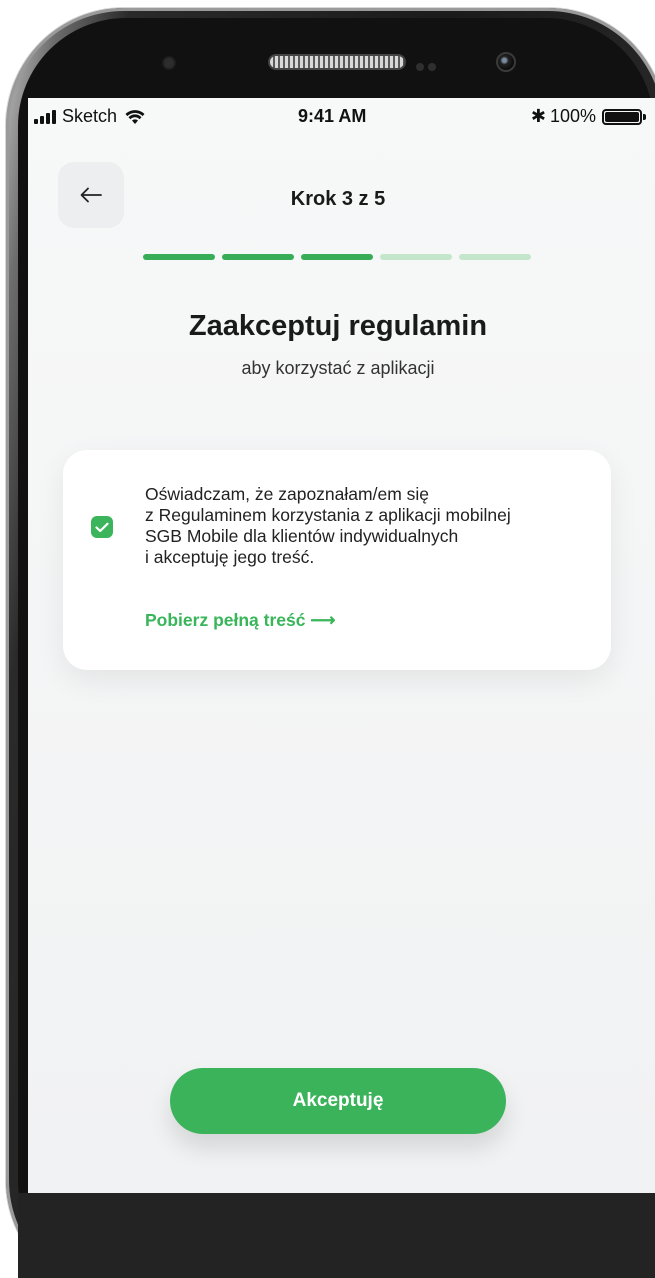 The width and height of the screenshot is (655, 1278). Describe the element at coordinates (338, 368) in the screenshot. I see `page-subtitle: aby korzystać z aplikacji` at that location.